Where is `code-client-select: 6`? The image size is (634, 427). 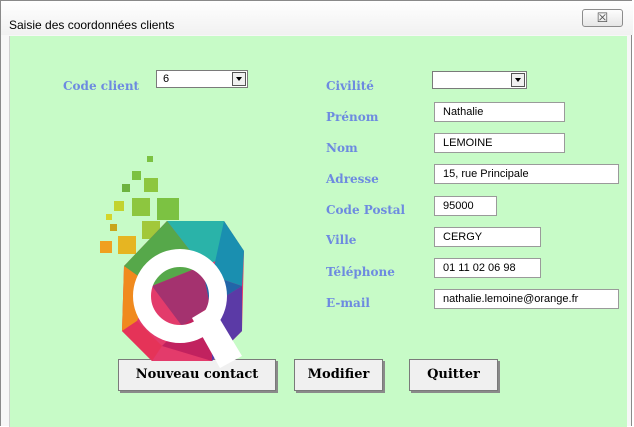 code-client-select: 6 is located at coordinates (202, 79).